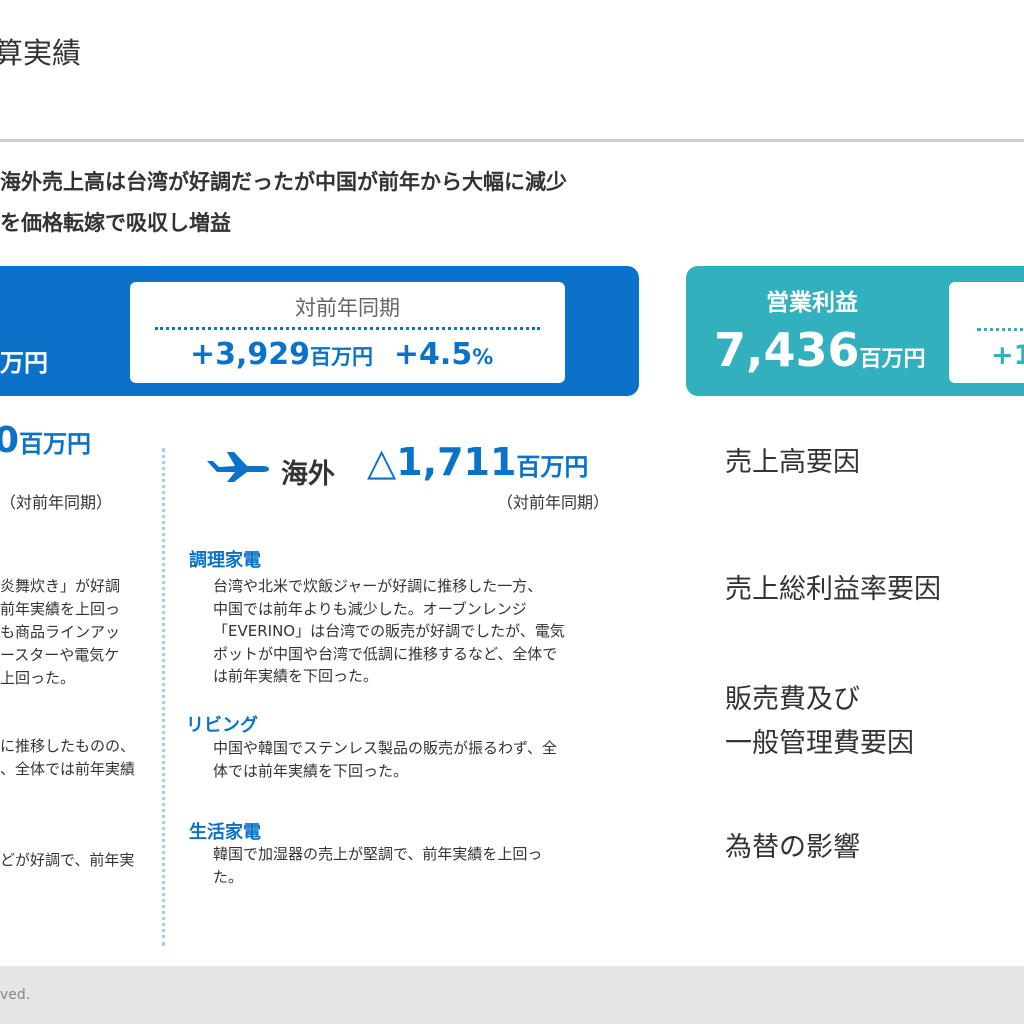 The height and width of the screenshot is (1024, 1024). What do you see at coordinates (512, 140) in the screenshot?
I see `header-divider` at bounding box center [512, 140].